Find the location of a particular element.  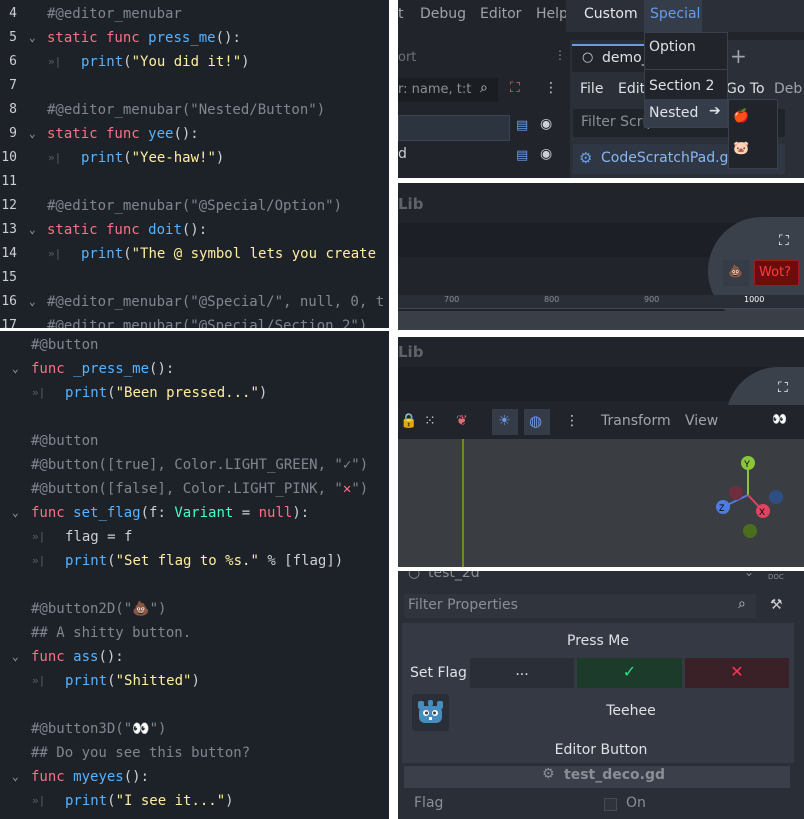

poop-button: 💩 is located at coordinates (736, 273).